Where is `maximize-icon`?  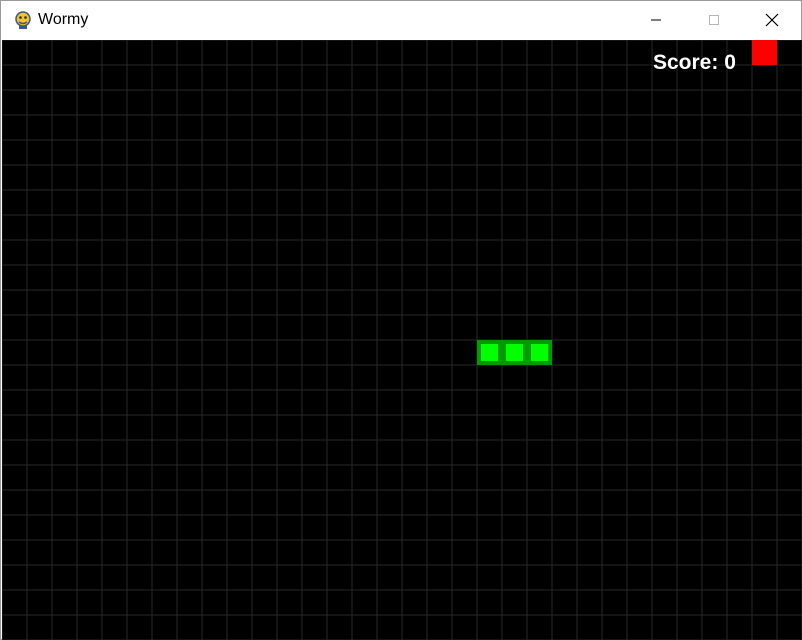 maximize-icon is located at coordinates (714, 20).